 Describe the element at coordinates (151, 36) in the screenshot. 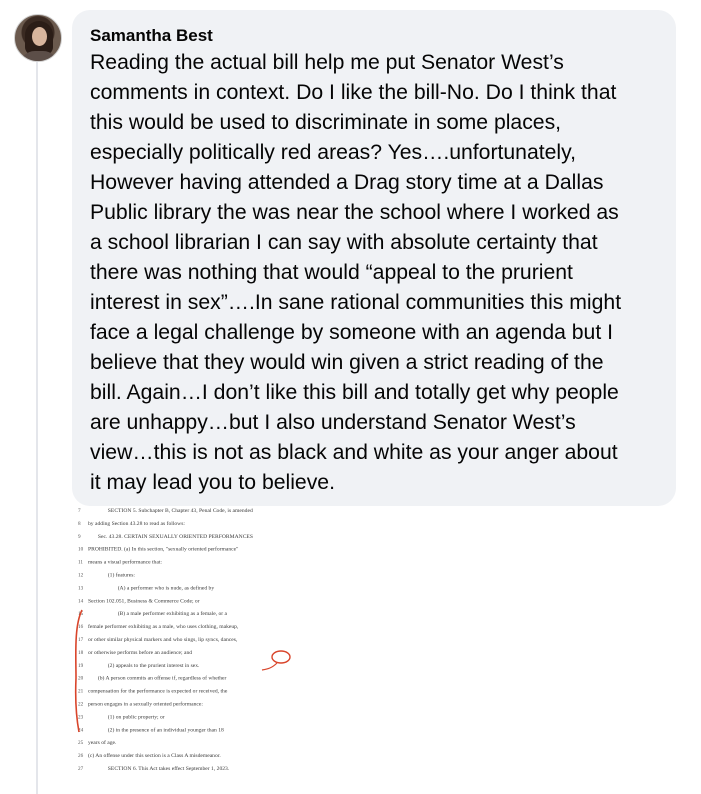

I see `comment-author-name: Samantha Best` at that location.